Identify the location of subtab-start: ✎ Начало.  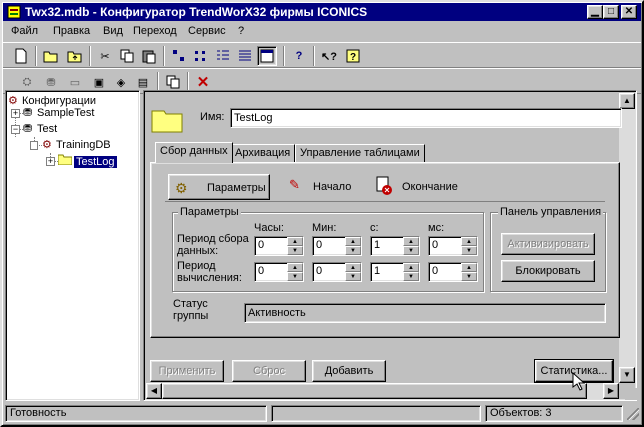
(329, 187).